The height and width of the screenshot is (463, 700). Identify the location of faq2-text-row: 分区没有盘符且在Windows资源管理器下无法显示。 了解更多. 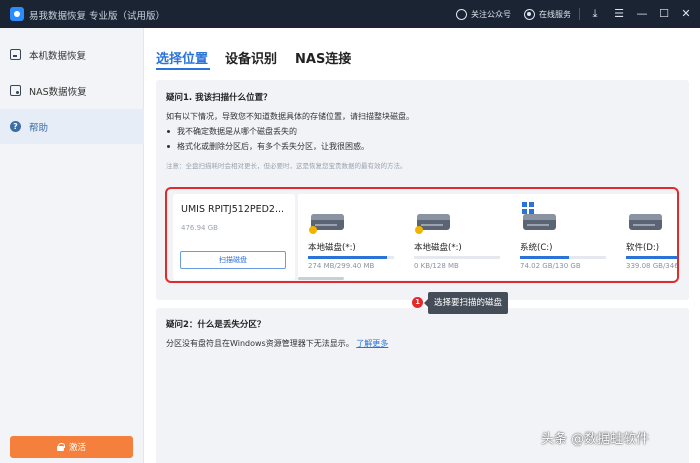
(277, 343).